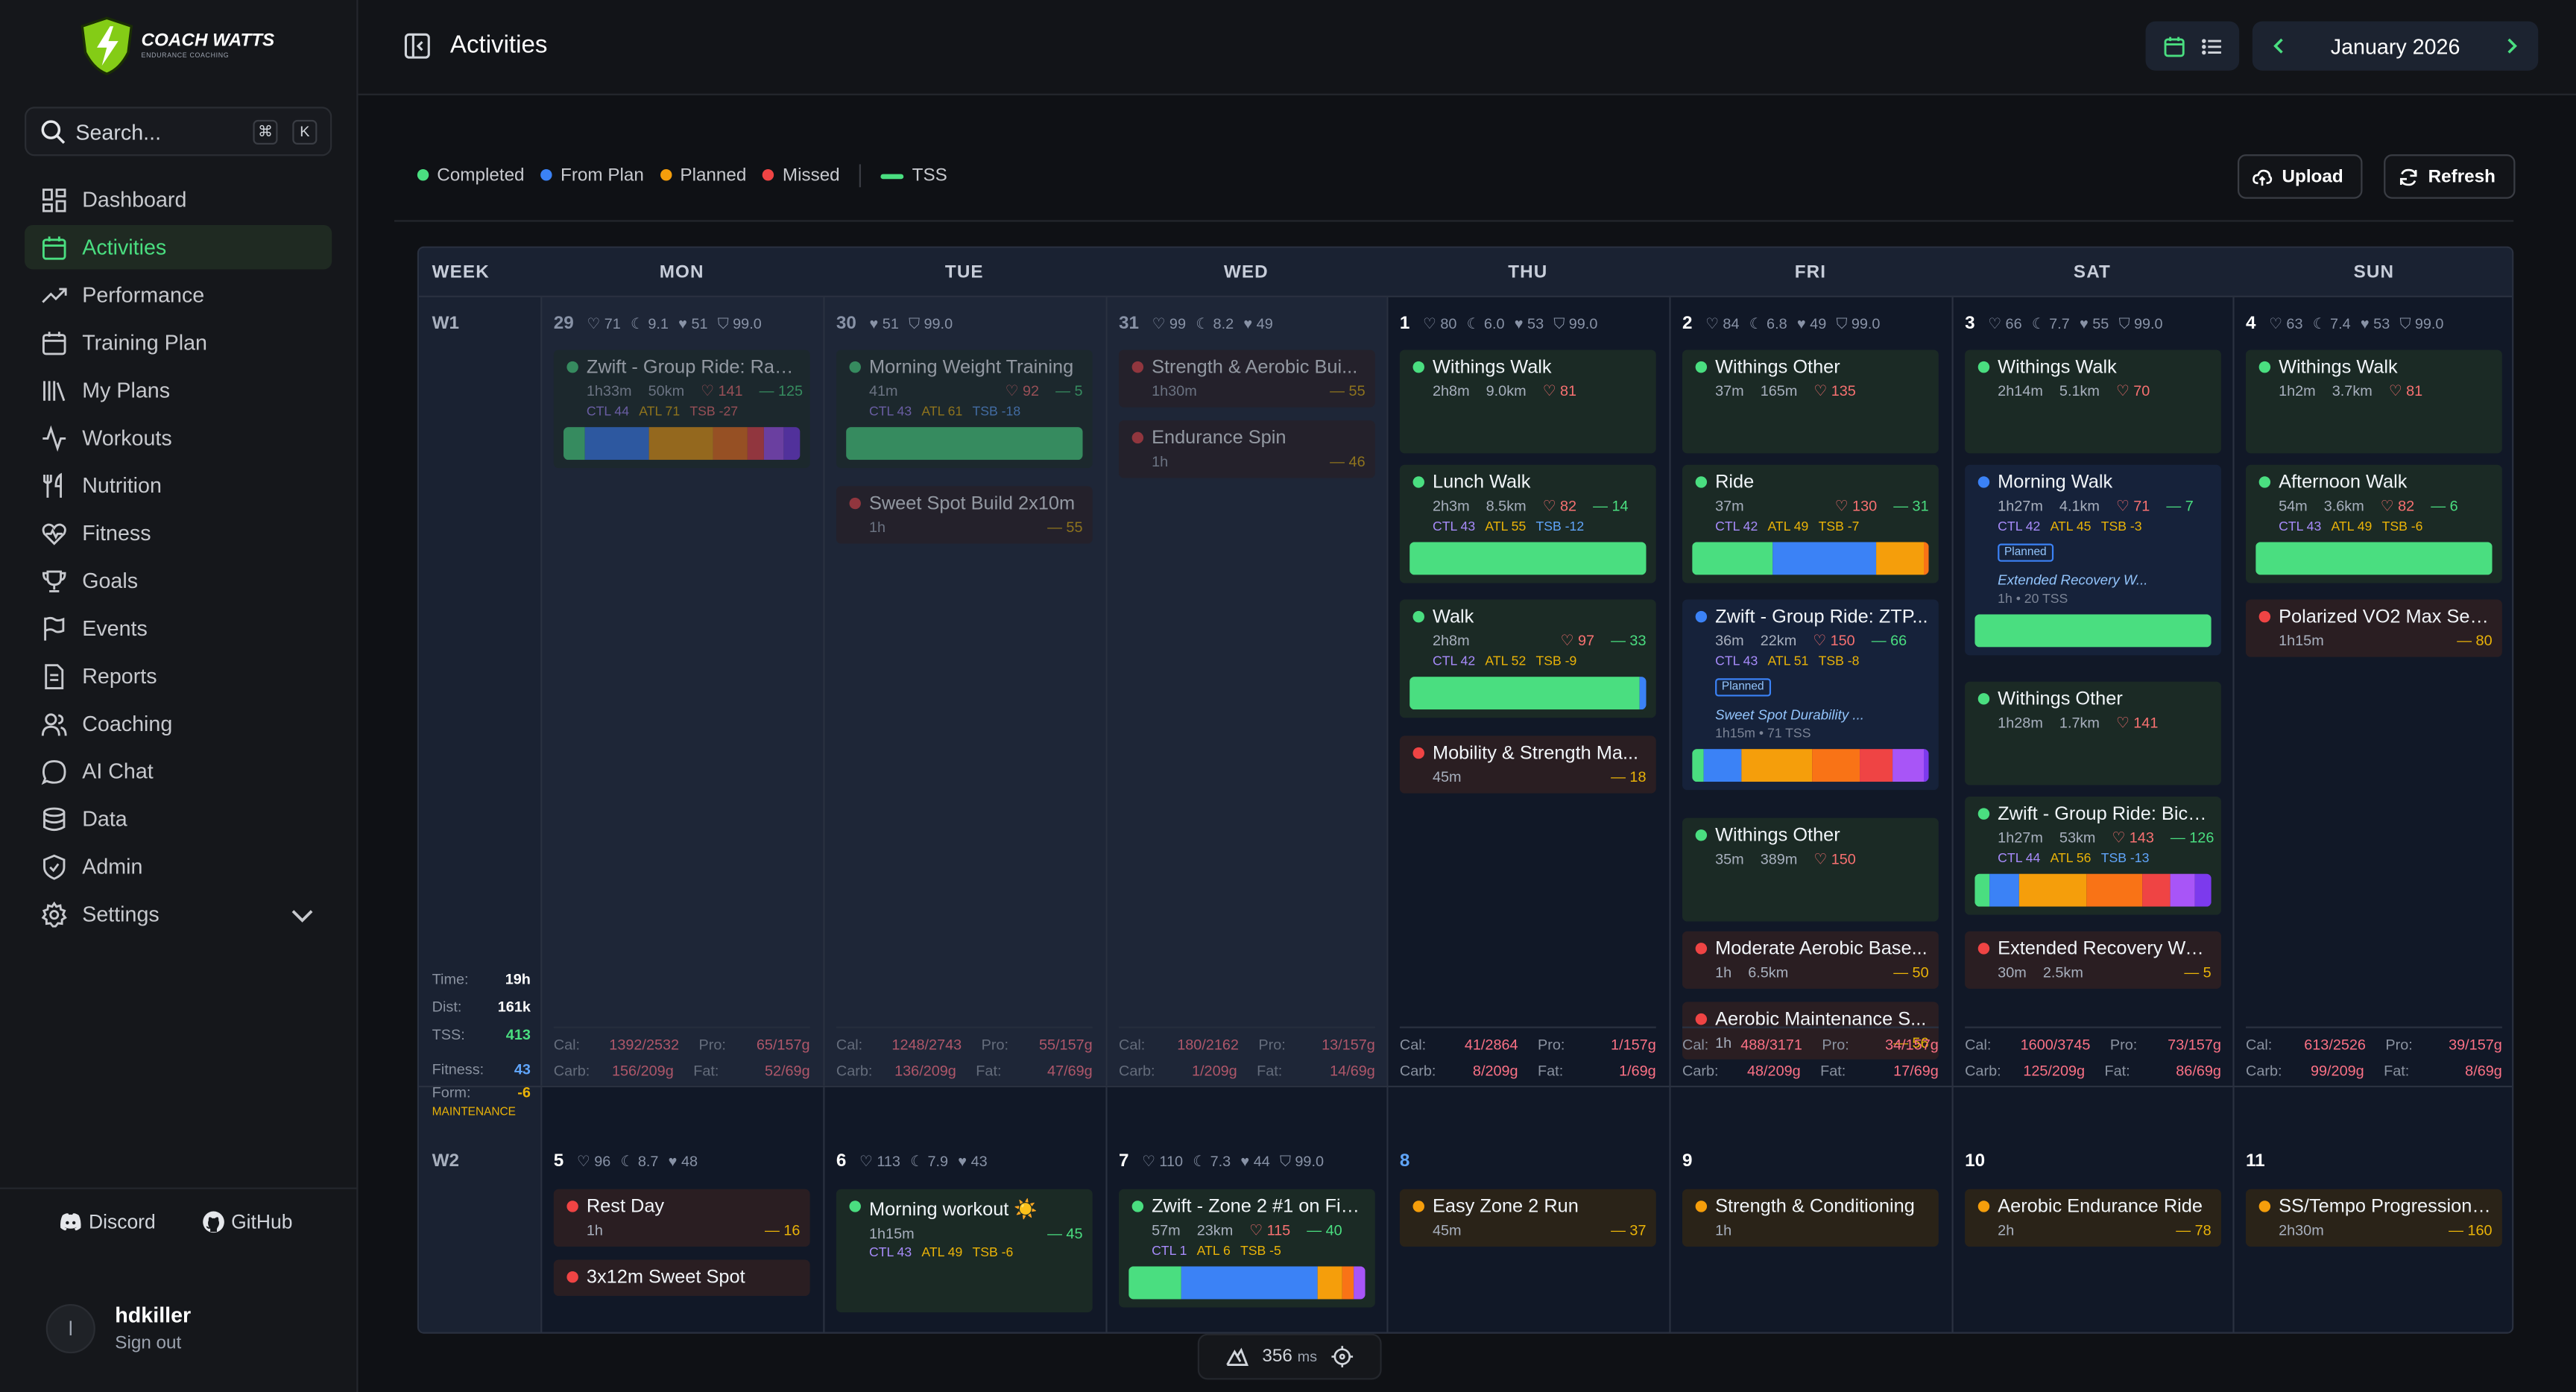 The width and height of the screenshot is (2576, 1392). Describe the element at coordinates (1811, 1218) in the screenshot. I see `activity-card: Strength & Conditioning 1h` at that location.